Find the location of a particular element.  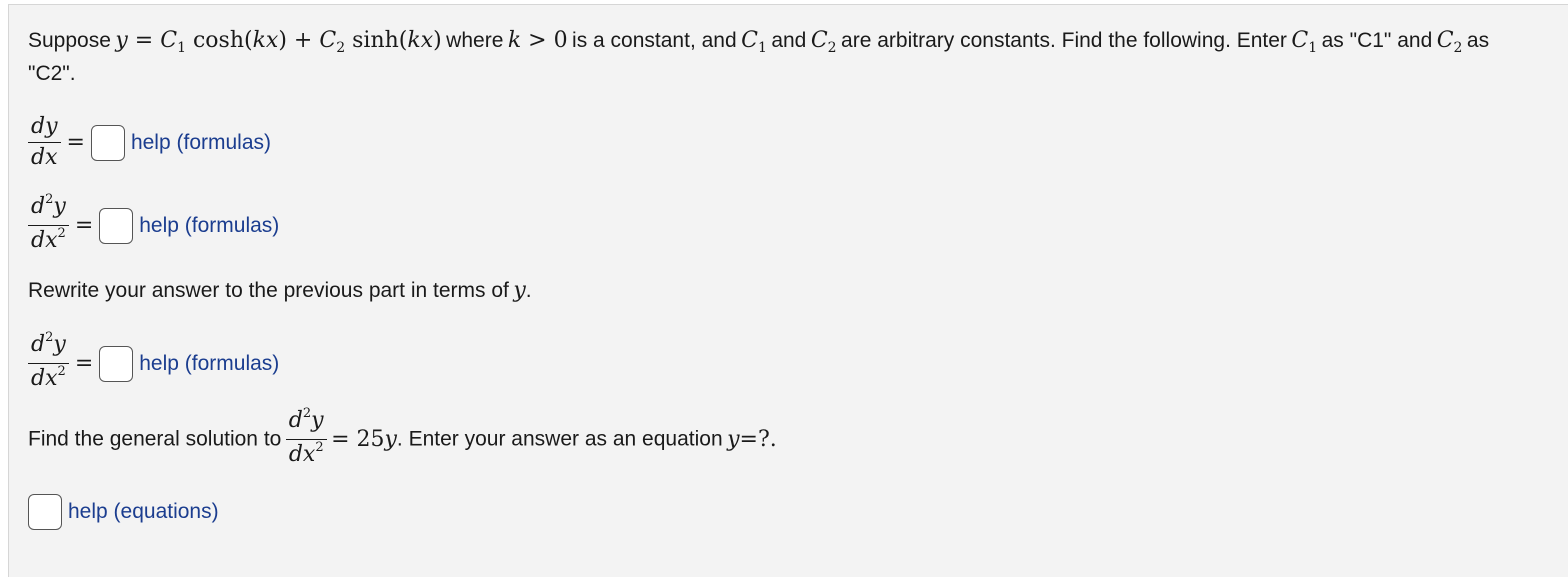

answer-row-4: help (equations) is located at coordinates (123, 512).